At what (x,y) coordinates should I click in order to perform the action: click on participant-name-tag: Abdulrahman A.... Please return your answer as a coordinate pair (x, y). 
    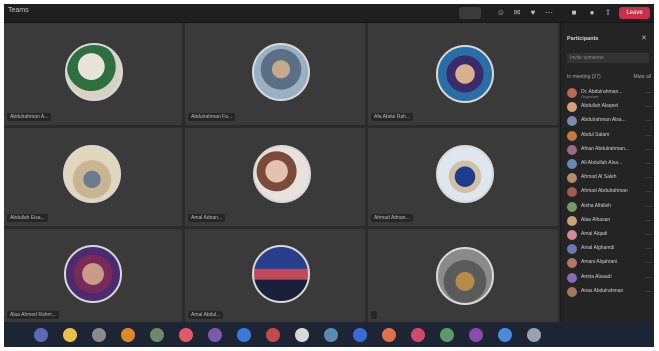
    Looking at the image, I should click on (29, 117).